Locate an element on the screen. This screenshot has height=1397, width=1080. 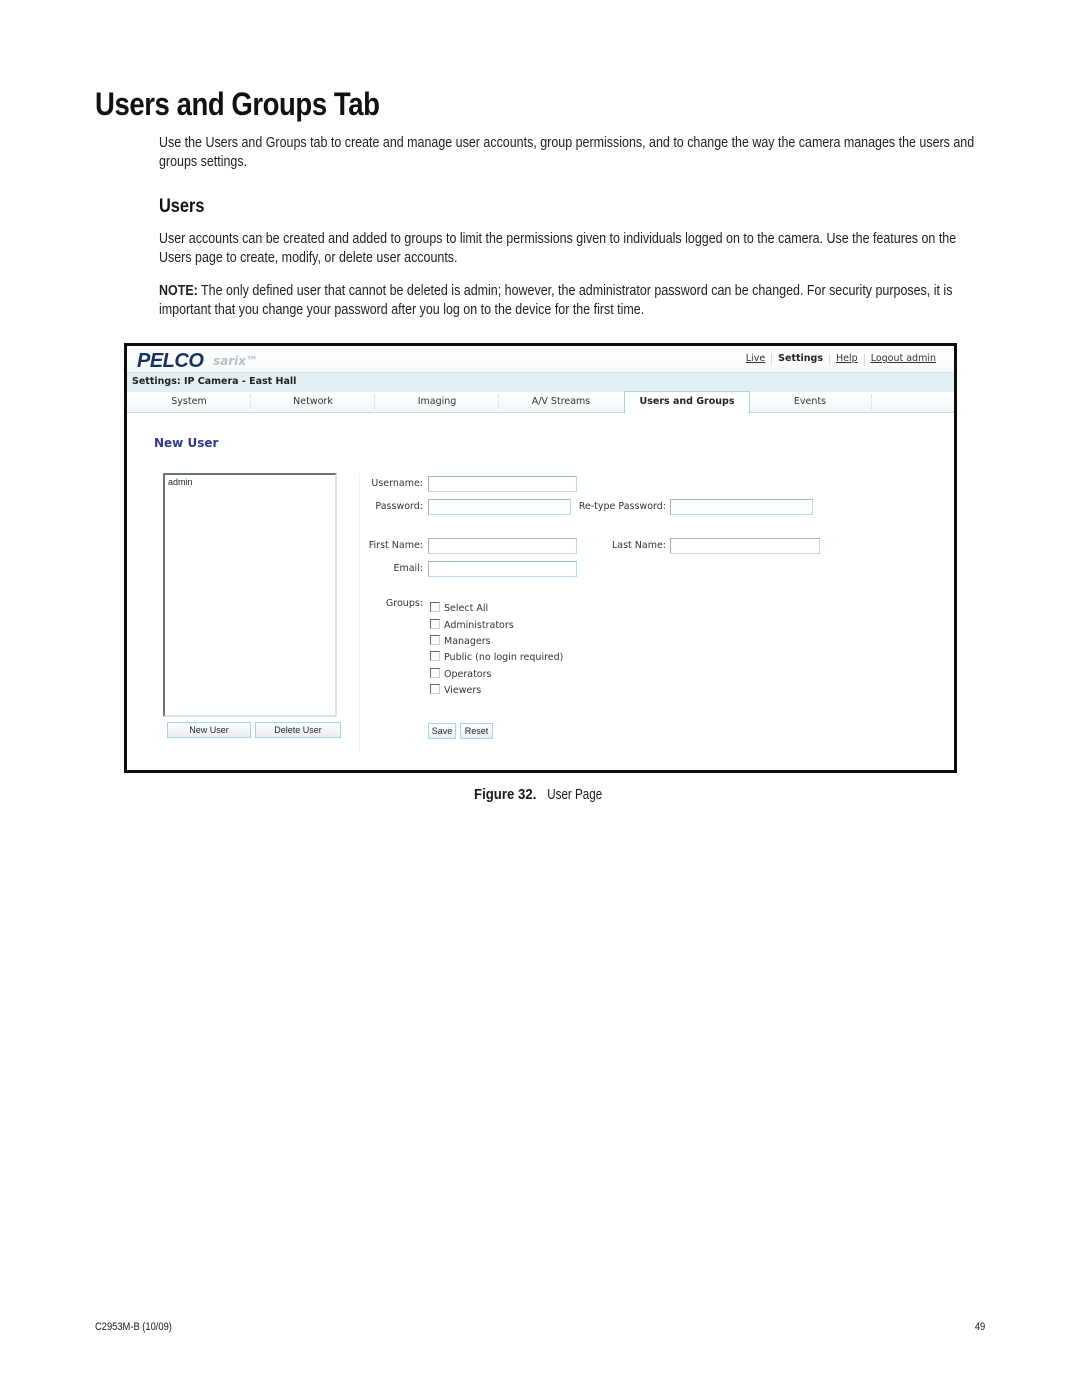
group-public: Public (no login required) is located at coordinates (497, 657).